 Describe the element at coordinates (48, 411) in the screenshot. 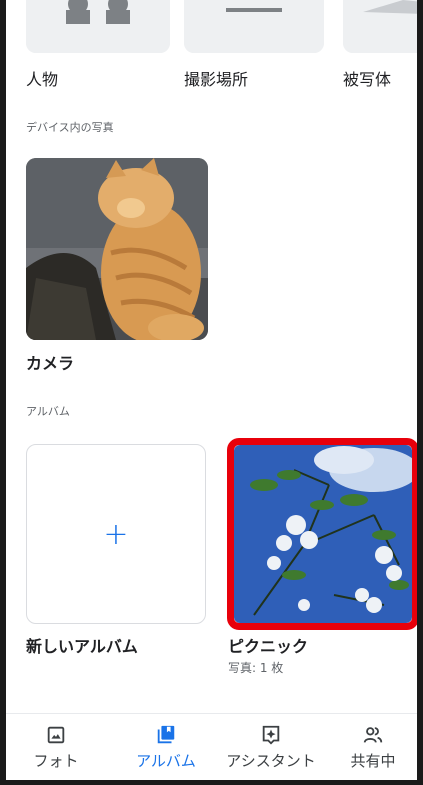

I see `albums-section-title: アルバム` at that location.